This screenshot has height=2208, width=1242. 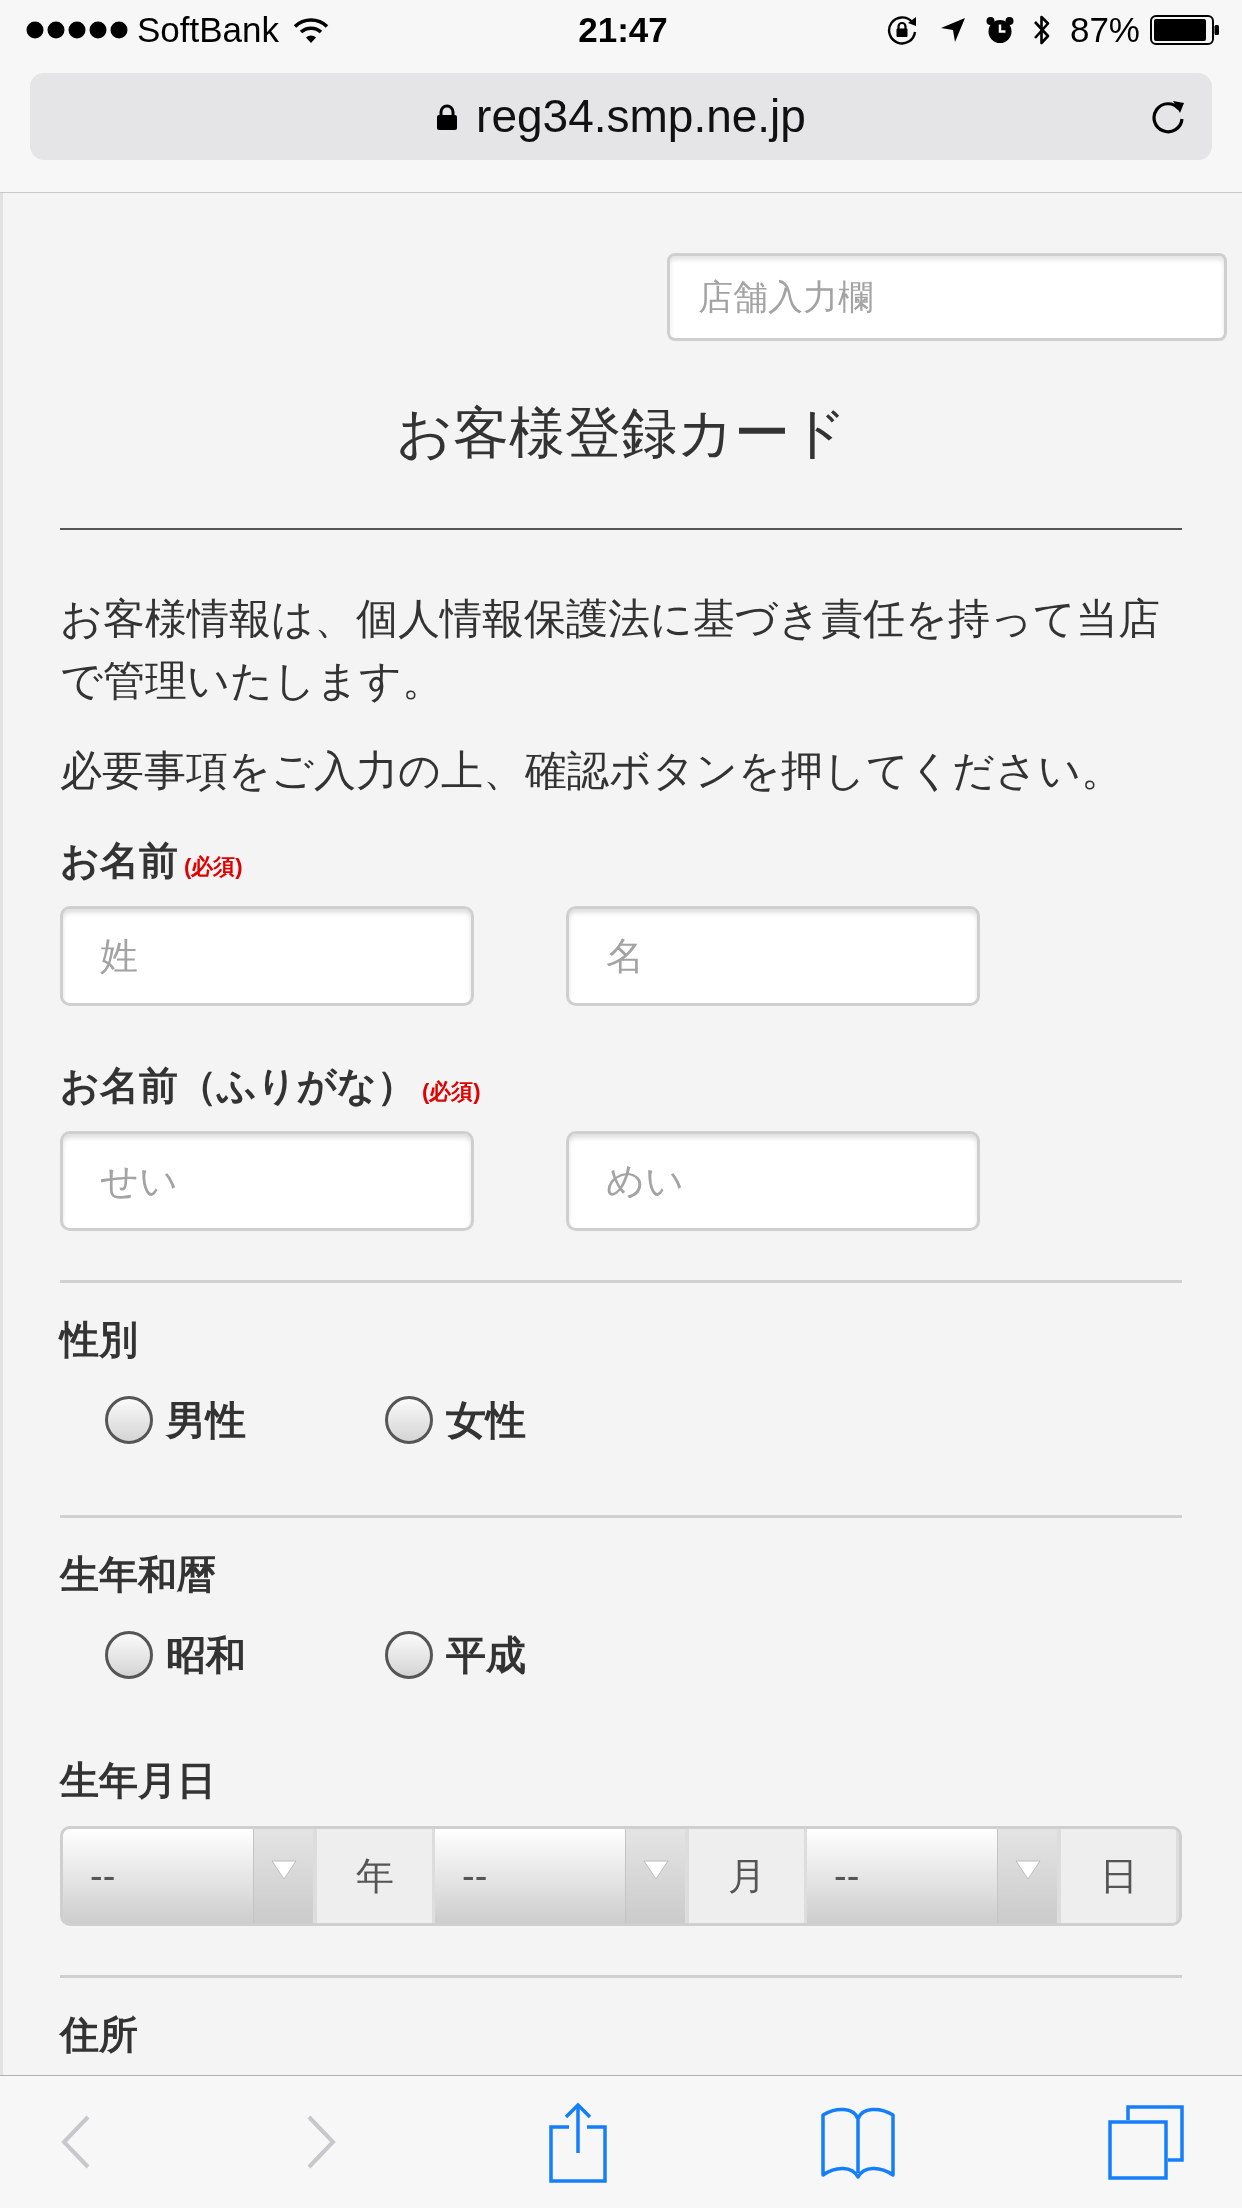 I want to click on location-arrow-icon, so click(x=952, y=30).